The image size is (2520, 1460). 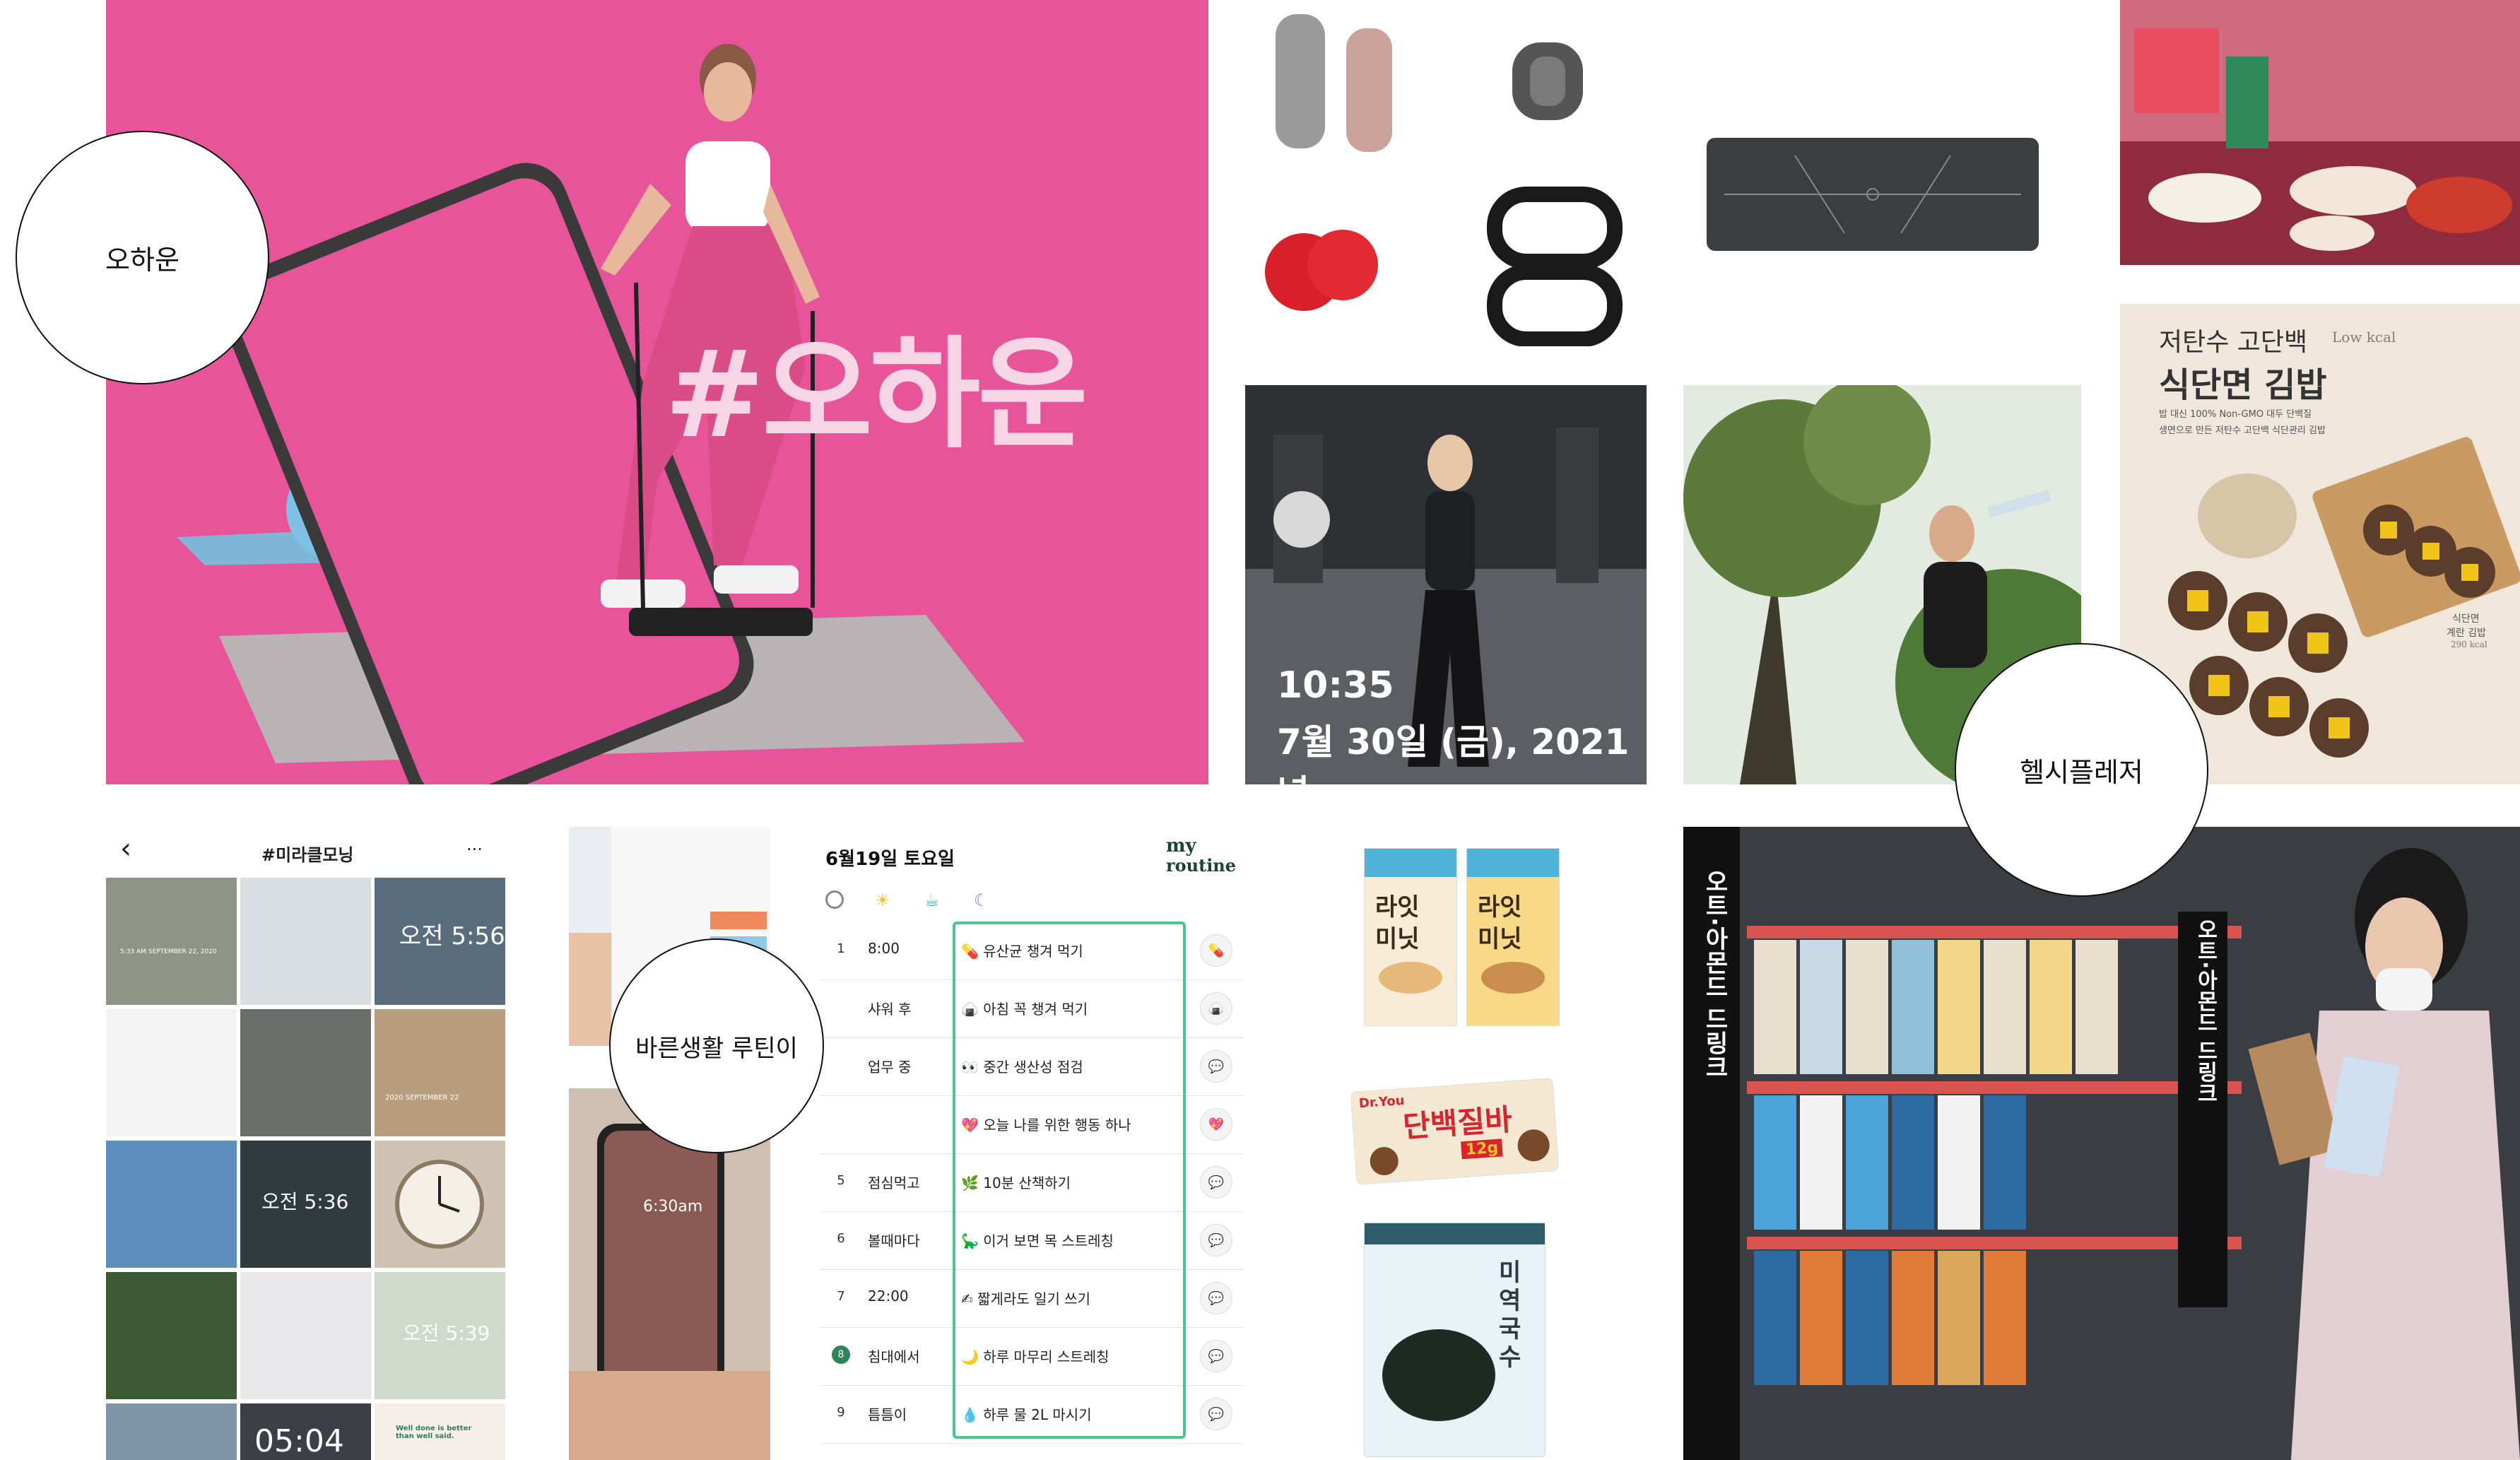 I want to click on more-button: ···, so click(x=475, y=850).